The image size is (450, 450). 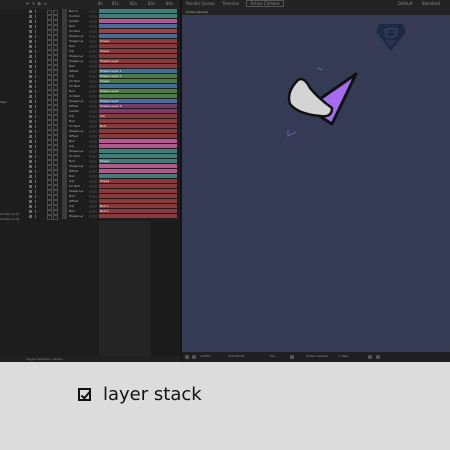 What do you see at coordinates (49, 217) in the screenshot?
I see `layer-switch-checkbox` at bounding box center [49, 217].